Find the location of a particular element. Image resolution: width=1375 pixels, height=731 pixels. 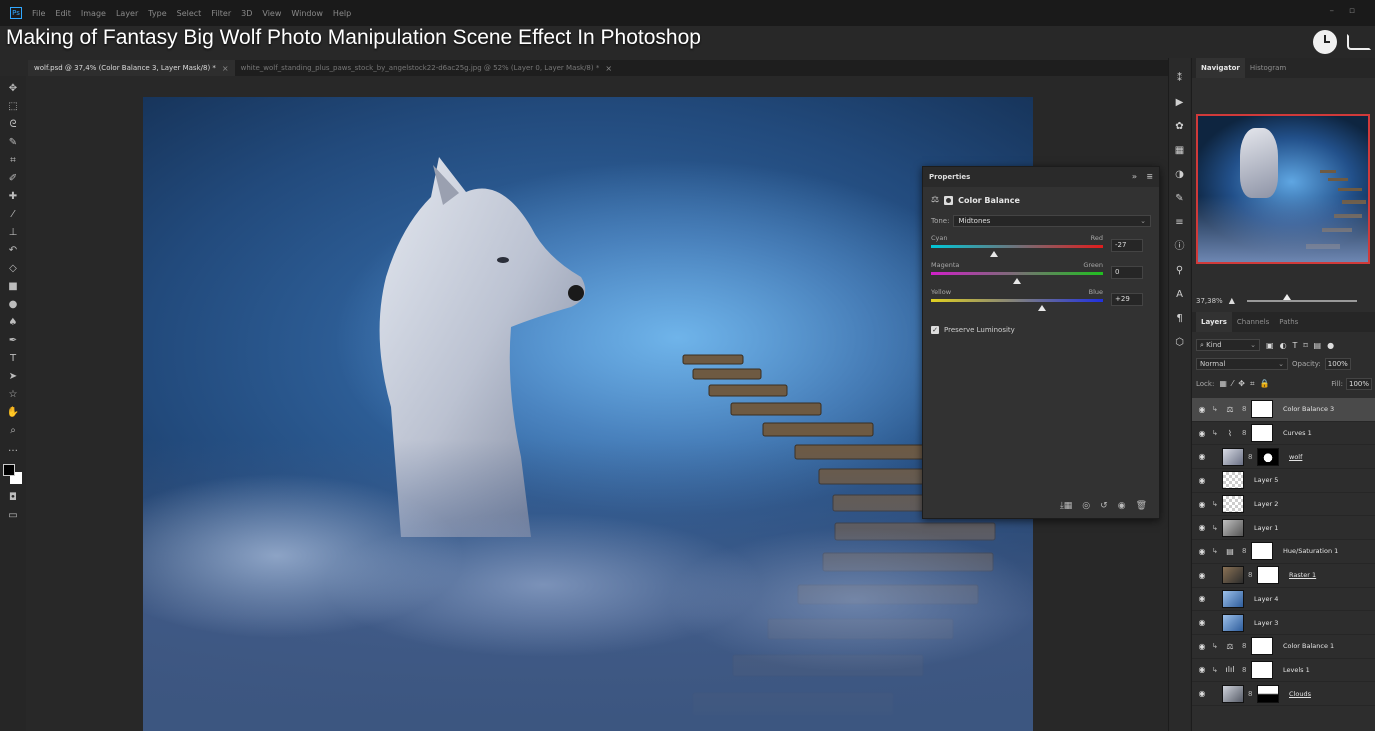

gradient-tool-icon: ■ is located at coordinates (13, 286).